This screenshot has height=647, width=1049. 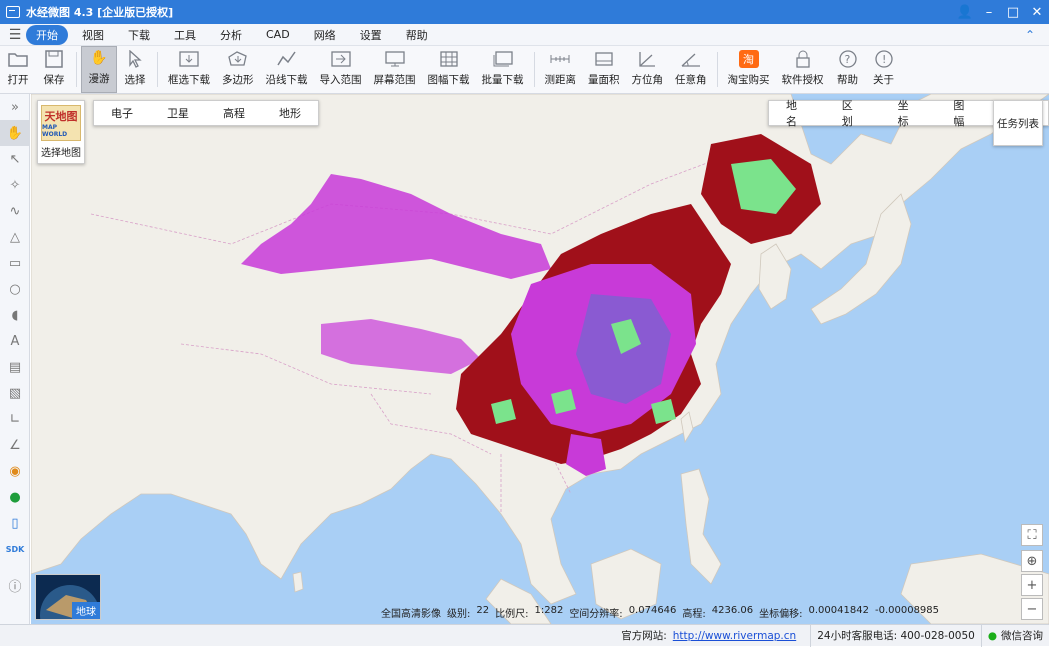 What do you see at coordinates (15, 585) in the screenshot?
I see `rail-help-icon: ⓘ` at bounding box center [15, 585].